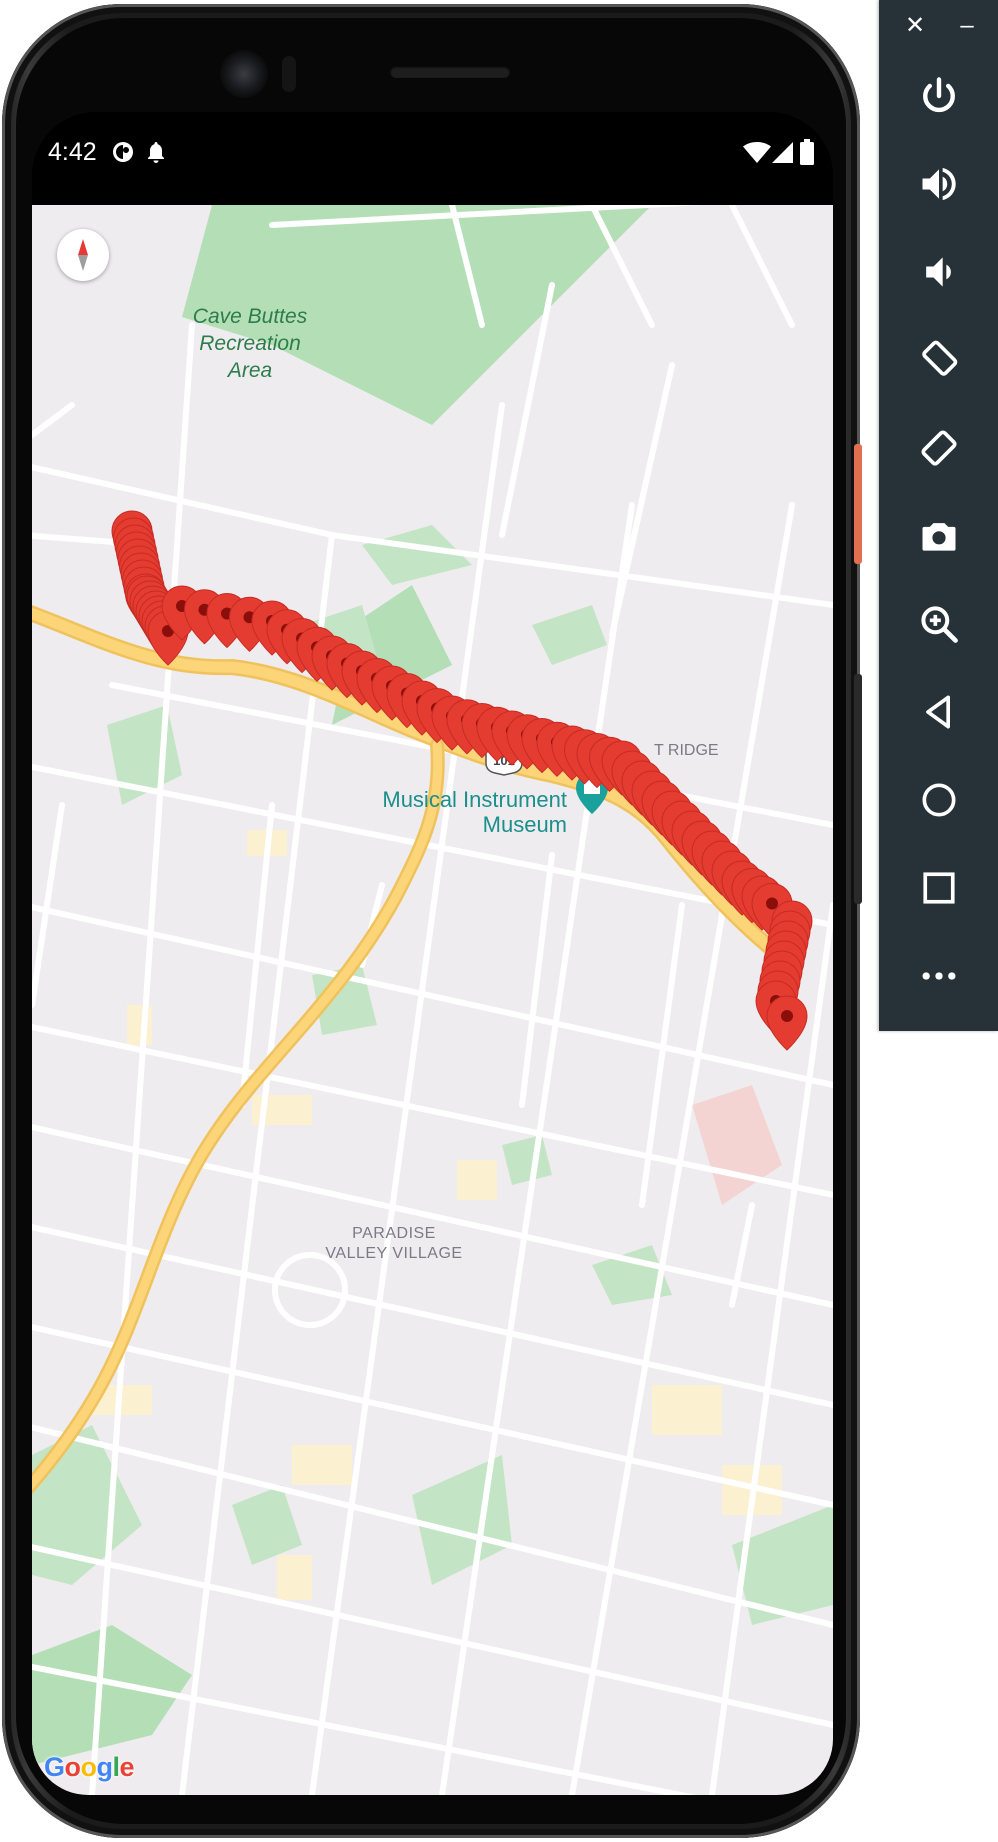  I want to click on svg-text: Museum, so click(525, 824).